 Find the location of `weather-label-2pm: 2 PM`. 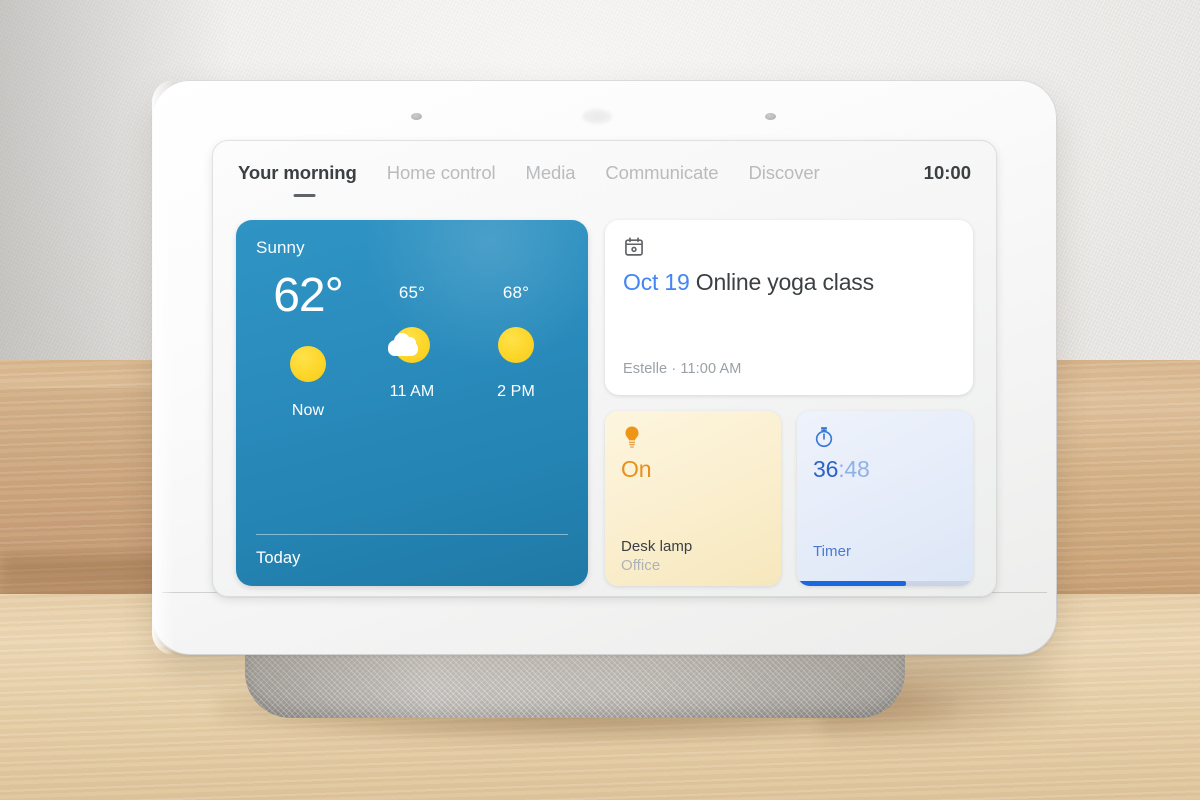

weather-label-2pm: 2 PM is located at coordinates (516, 391).